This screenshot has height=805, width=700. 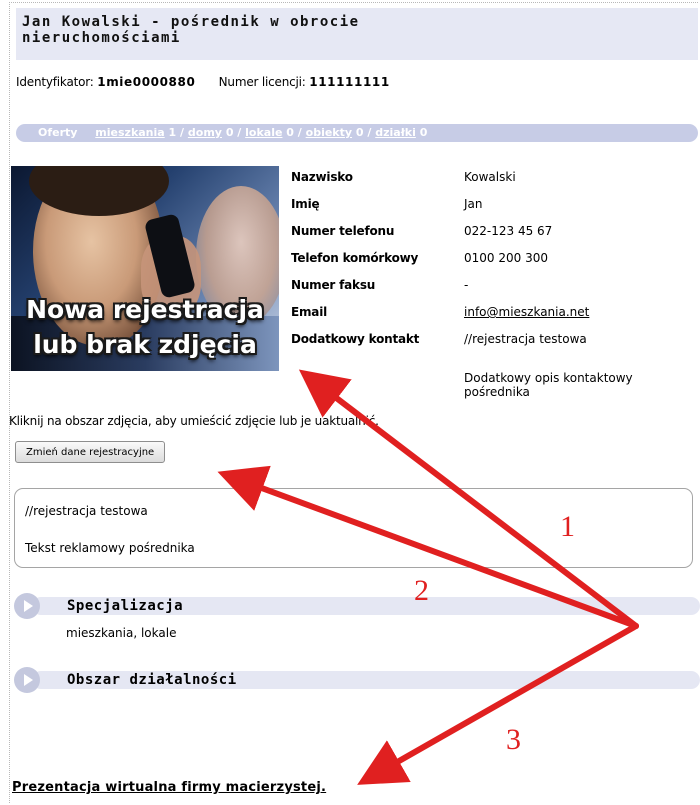 What do you see at coordinates (421, 590) in the screenshot?
I see `annotation-number-2: 2` at bounding box center [421, 590].